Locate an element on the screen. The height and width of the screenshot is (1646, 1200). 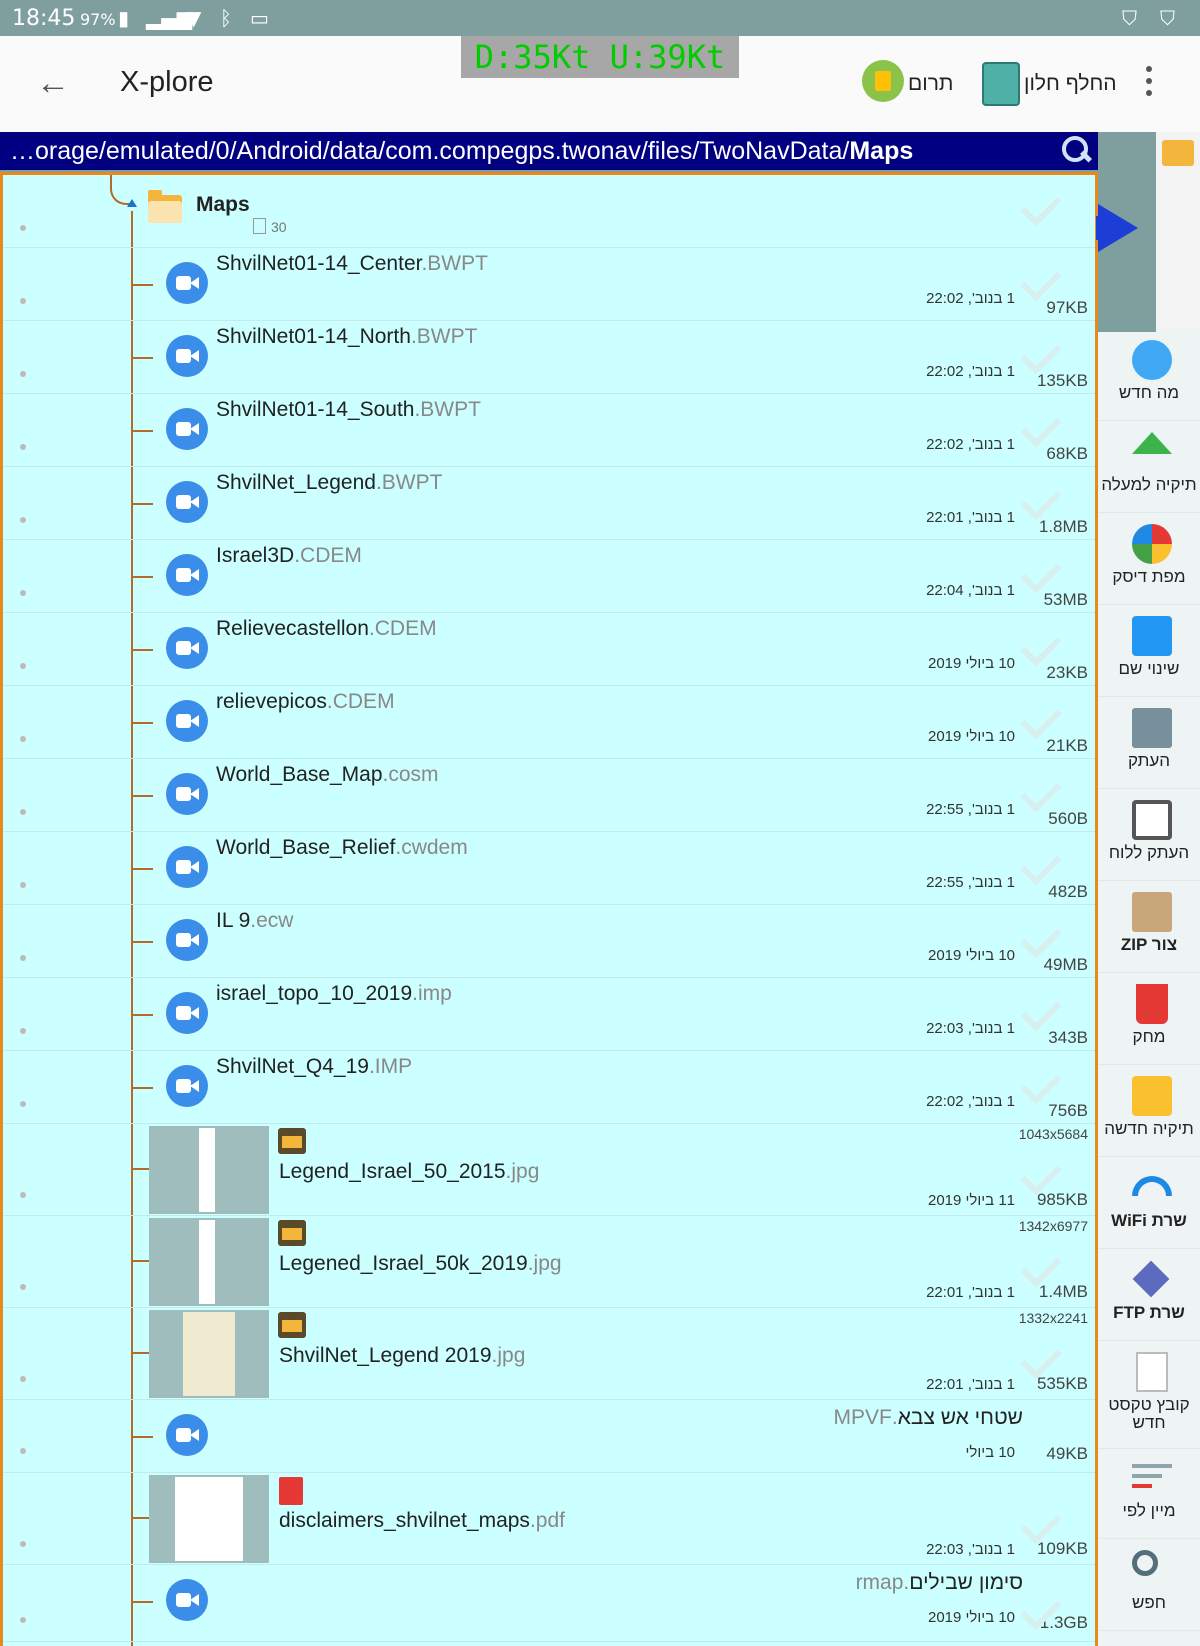
pane-arrow-zone is located at coordinates (1126, 232).